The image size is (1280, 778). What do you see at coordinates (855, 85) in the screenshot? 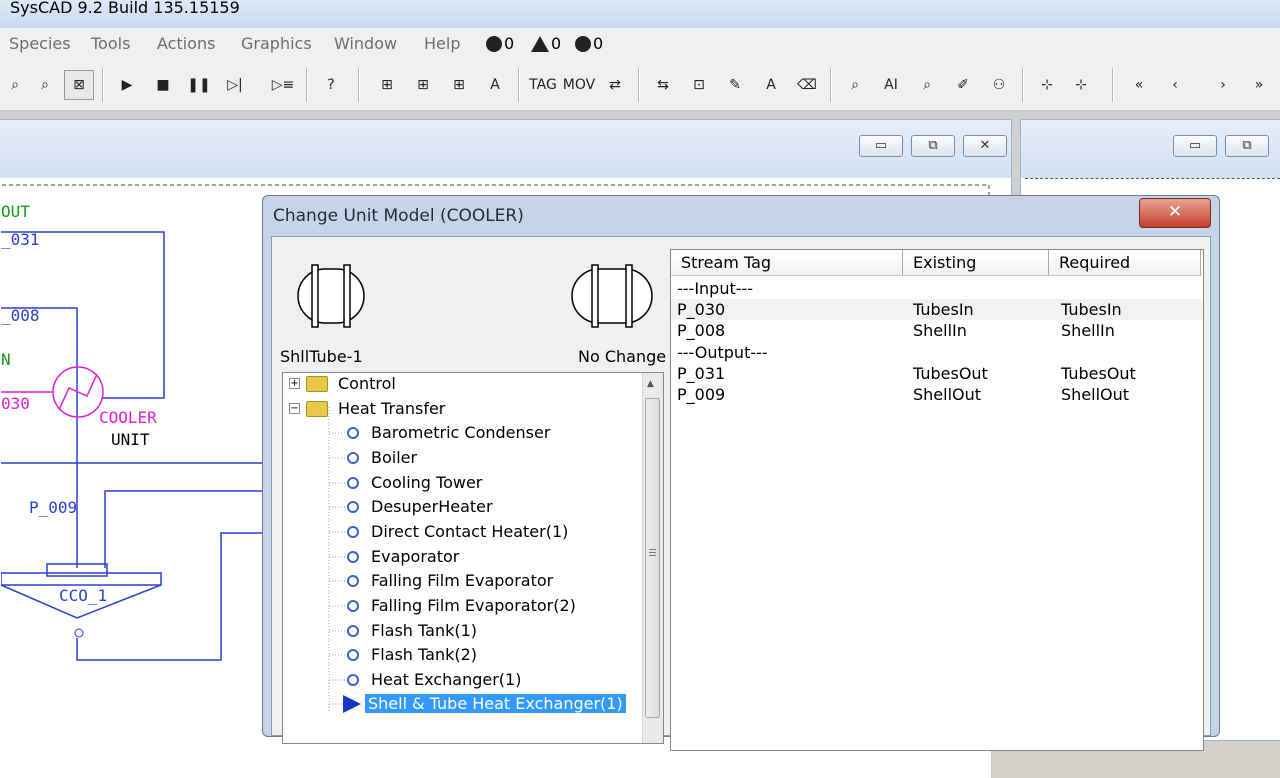
I see `explore-icon: ⌕` at bounding box center [855, 85].